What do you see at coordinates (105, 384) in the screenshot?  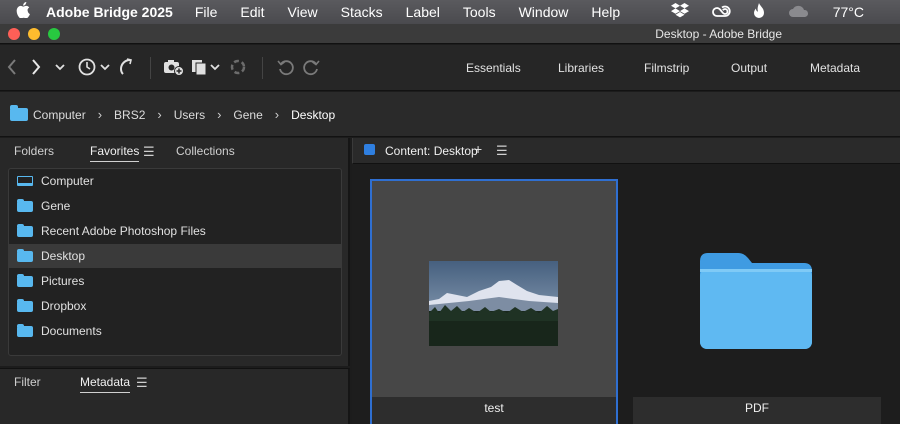 I see `tab-metadata: Metadata` at bounding box center [105, 384].